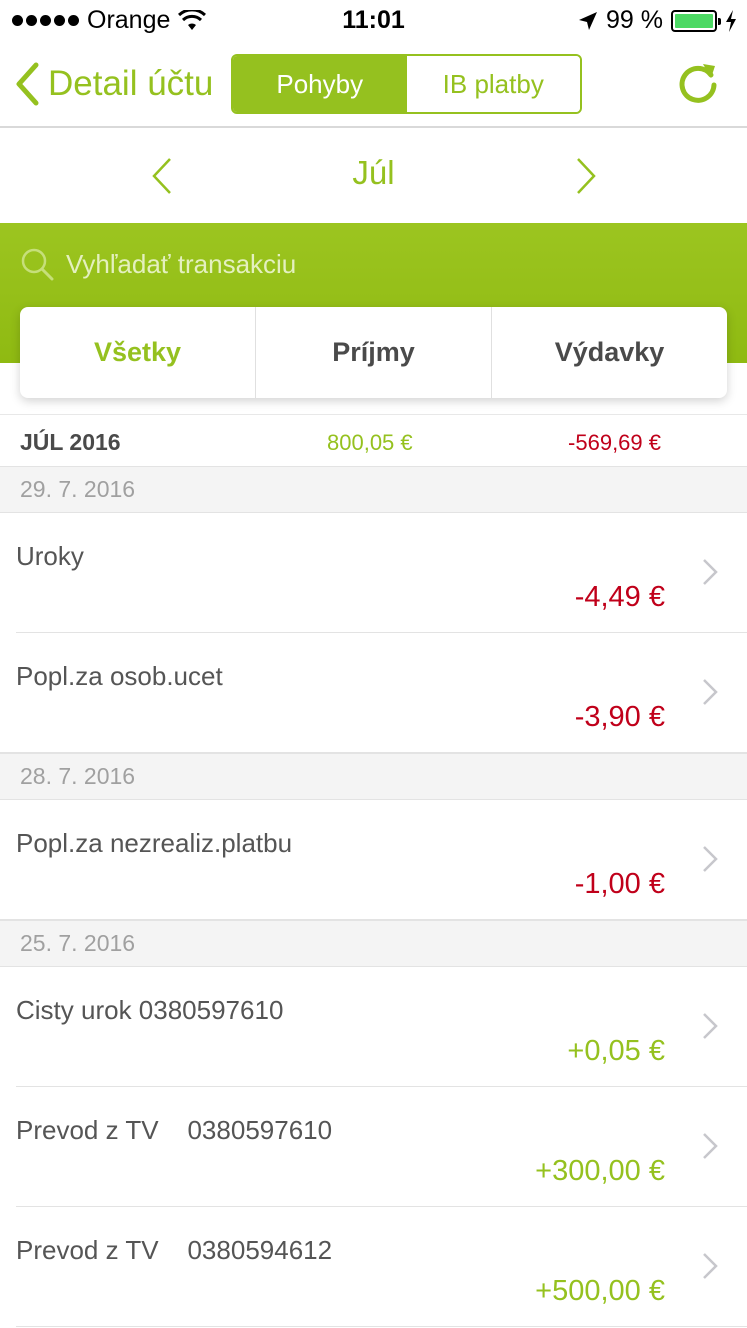 This screenshot has height=1328, width=747. I want to click on charging-bolt-icon, so click(731, 20).